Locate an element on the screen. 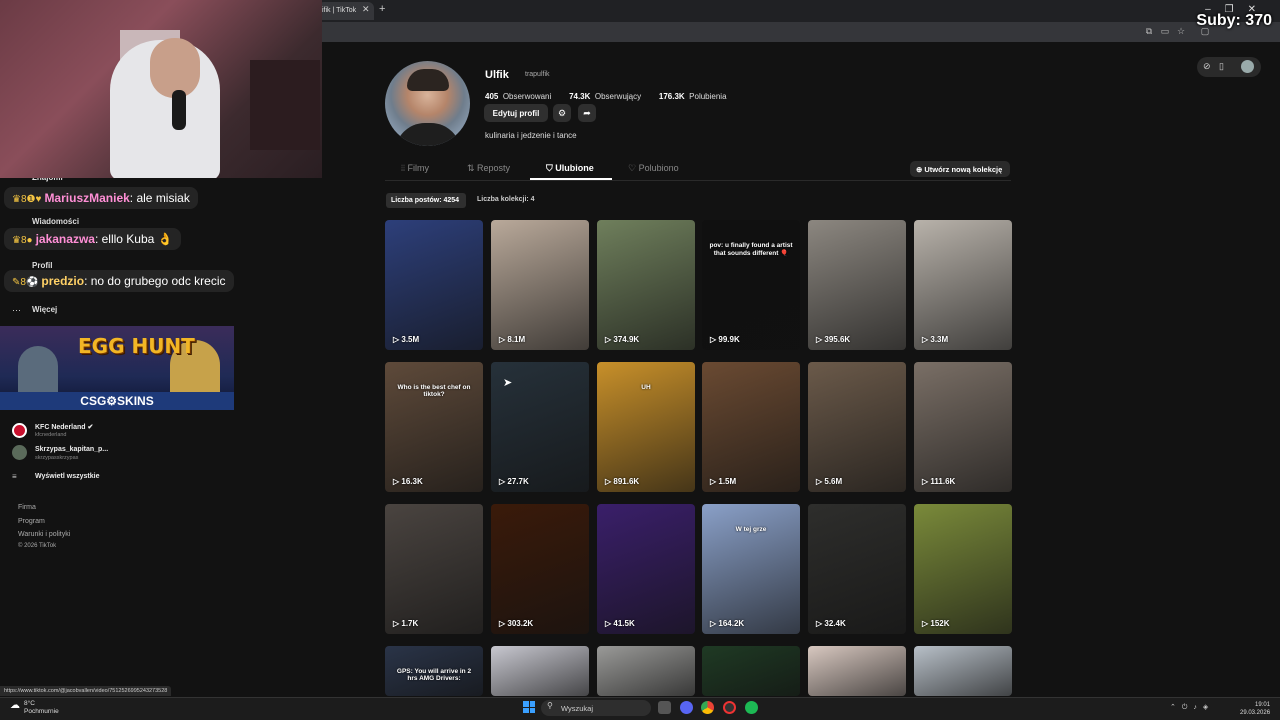 This screenshot has width=1280, height=720. followers-label: Obserwujący is located at coordinates (618, 96).